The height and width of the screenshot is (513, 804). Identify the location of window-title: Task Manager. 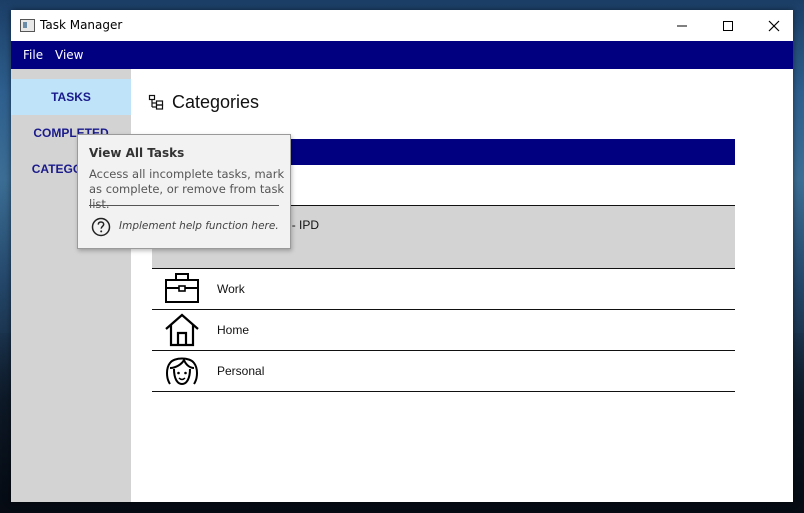
(81, 25).